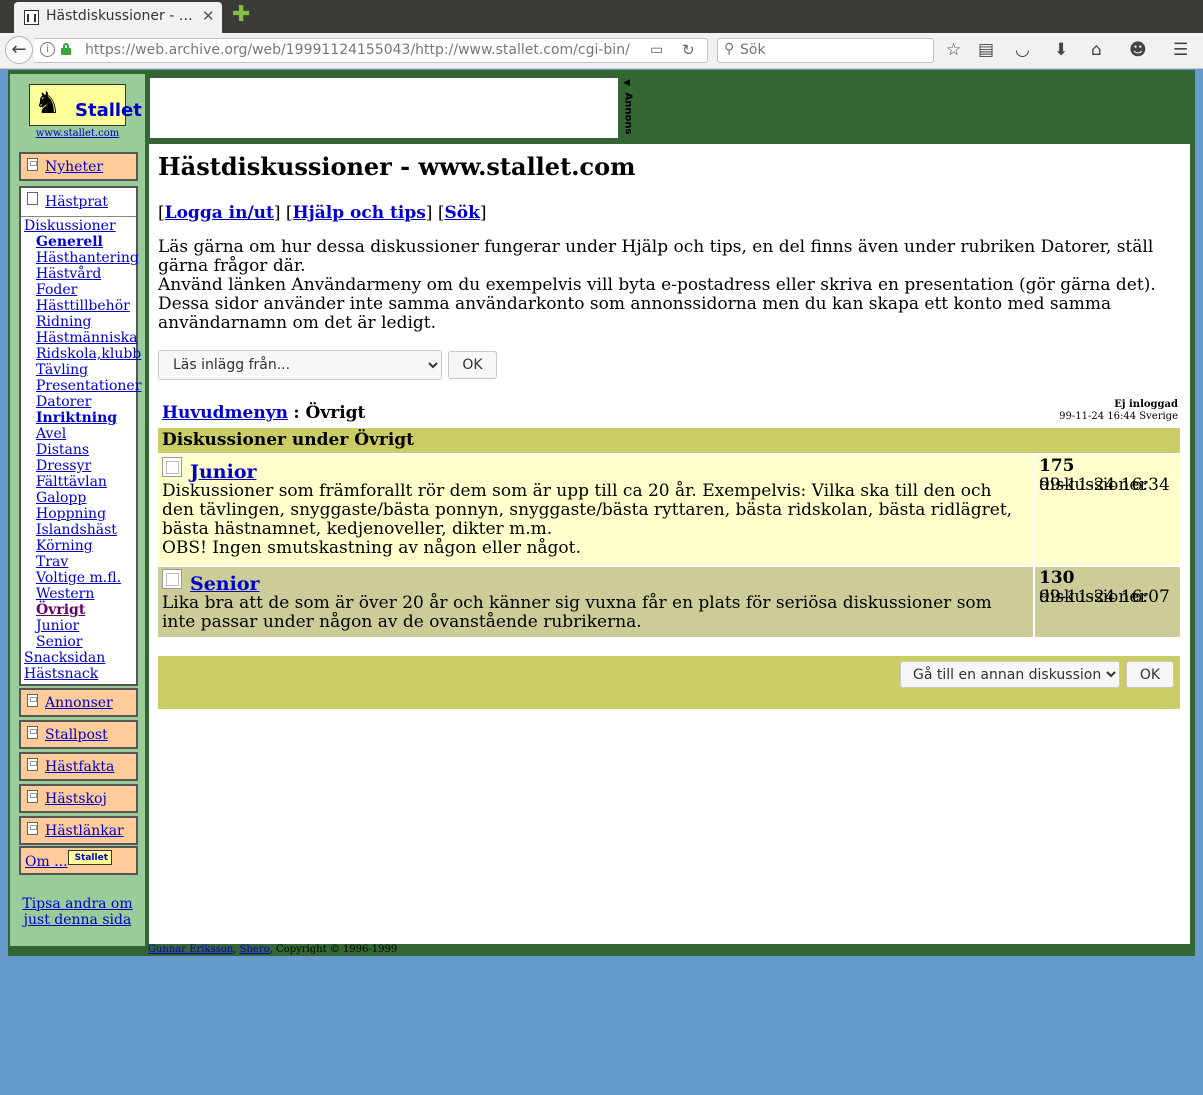 The width and height of the screenshot is (1203, 1095). What do you see at coordinates (1150, 674) in the screenshot?
I see `goto-ok-button: OK` at bounding box center [1150, 674].